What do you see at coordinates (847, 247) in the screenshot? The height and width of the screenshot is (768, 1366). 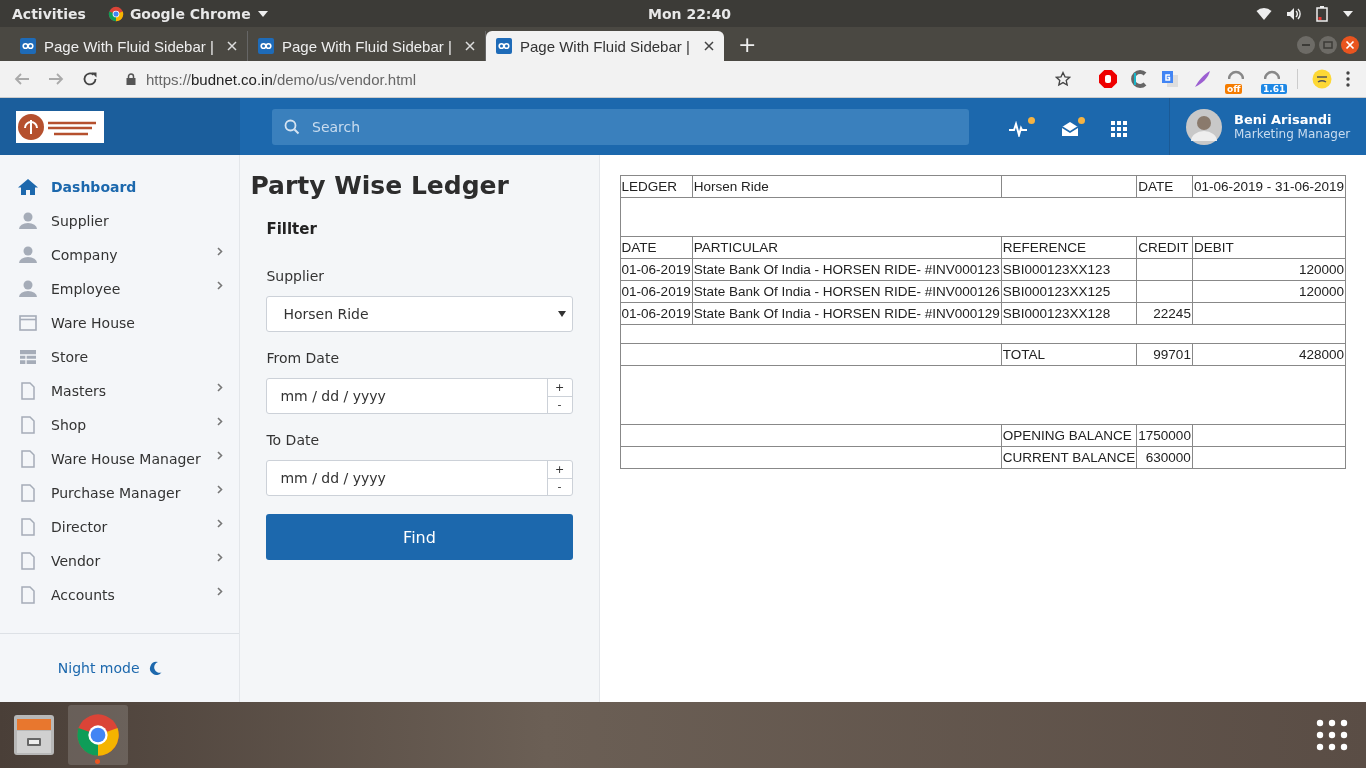 I see `column-header: PARTICULAR` at bounding box center [847, 247].